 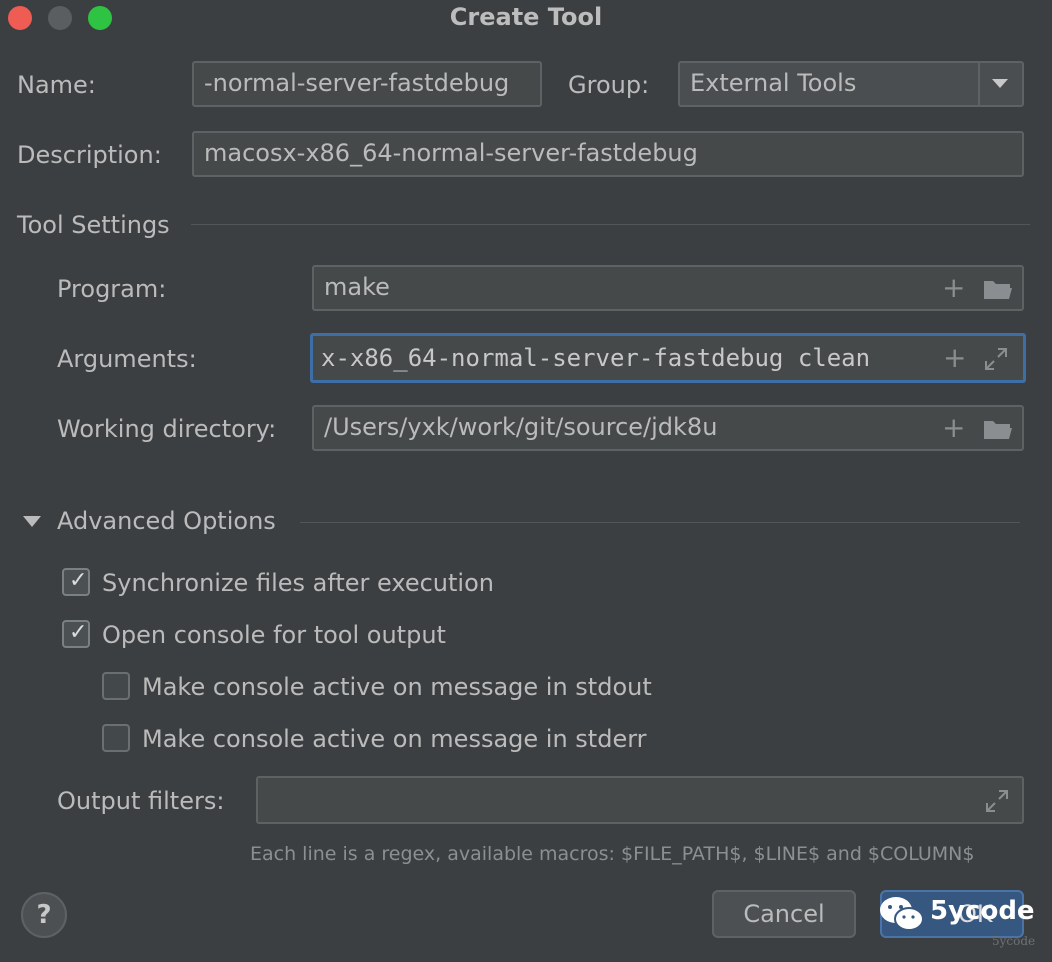 What do you see at coordinates (1014, 941) in the screenshot?
I see `watermark-small: 5ycode` at bounding box center [1014, 941].